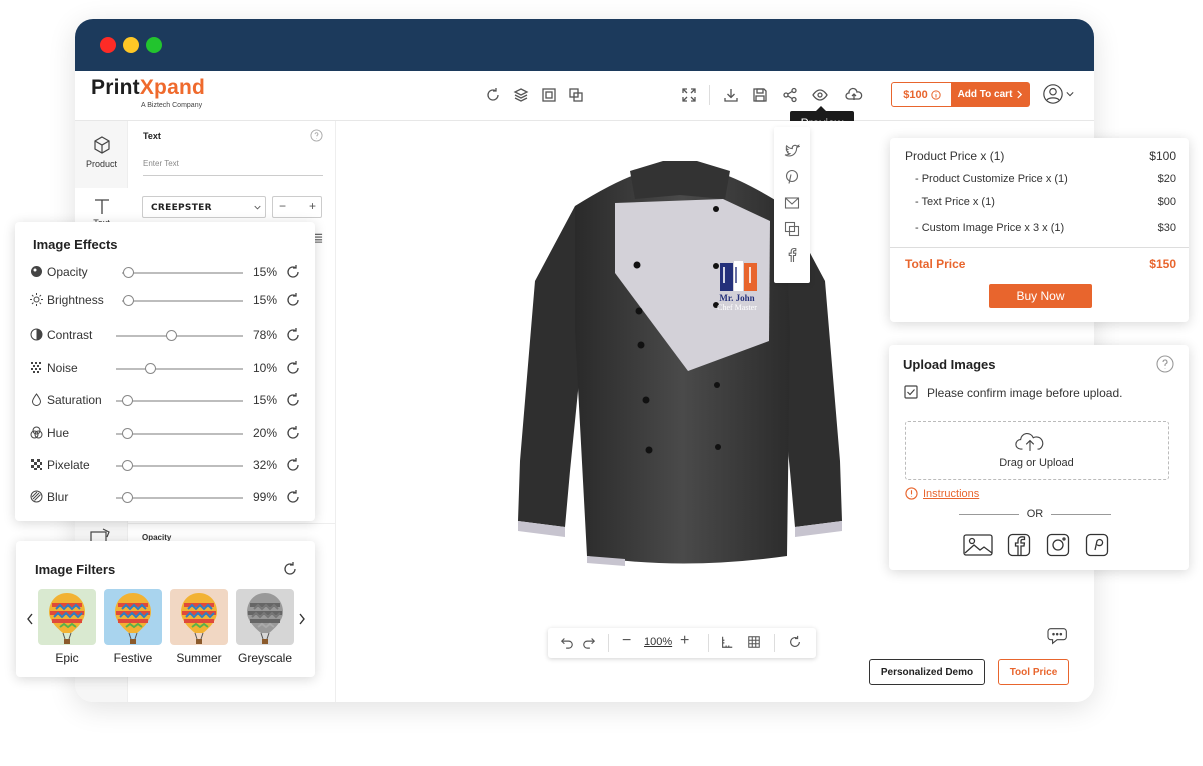 The image size is (1203, 766). Describe the element at coordinates (1059, 636) in the screenshot. I see `chat-icon` at that location.